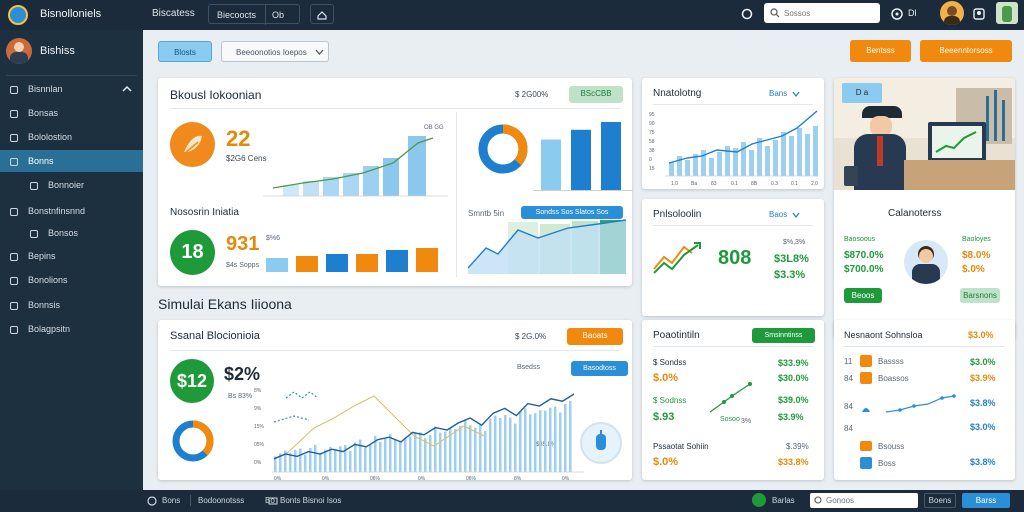  What do you see at coordinates (71, 305) in the screenshot?
I see `sidebar-item-9: Bonnsis` at bounding box center [71, 305].